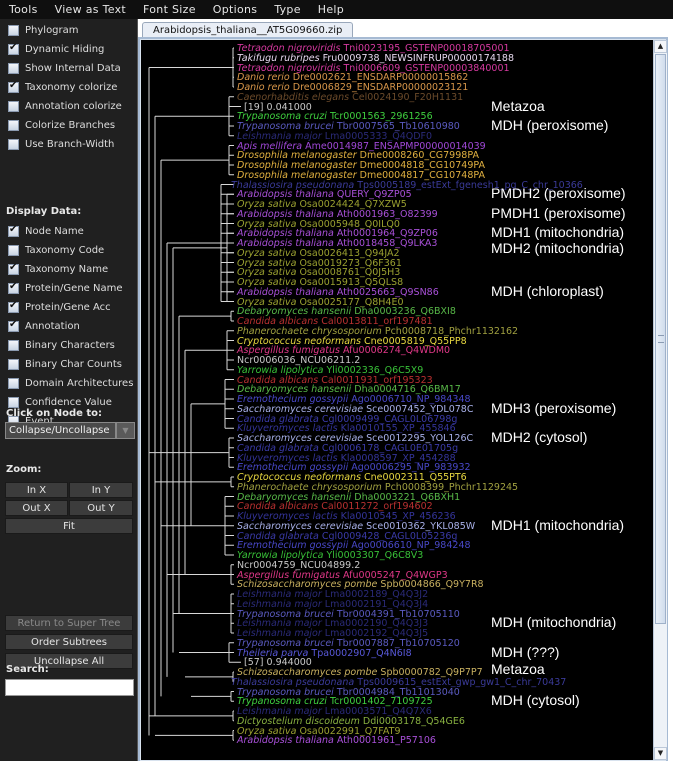 This screenshot has width=673, height=773. Describe the element at coordinates (71, 87) in the screenshot. I see `checkbox-label: Taxonomy colorize` at that location.